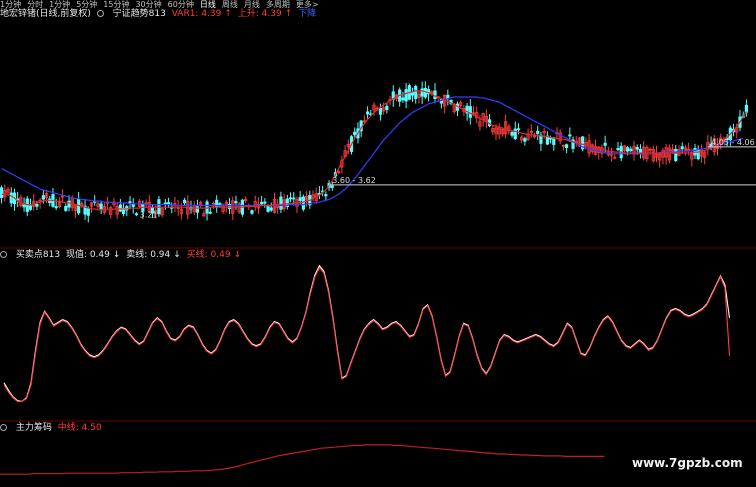  What do you see at coordinates (687, 463) in the screenshot?
I see `watermark: www.7gpzb.com` at bounding box center [687, 463].